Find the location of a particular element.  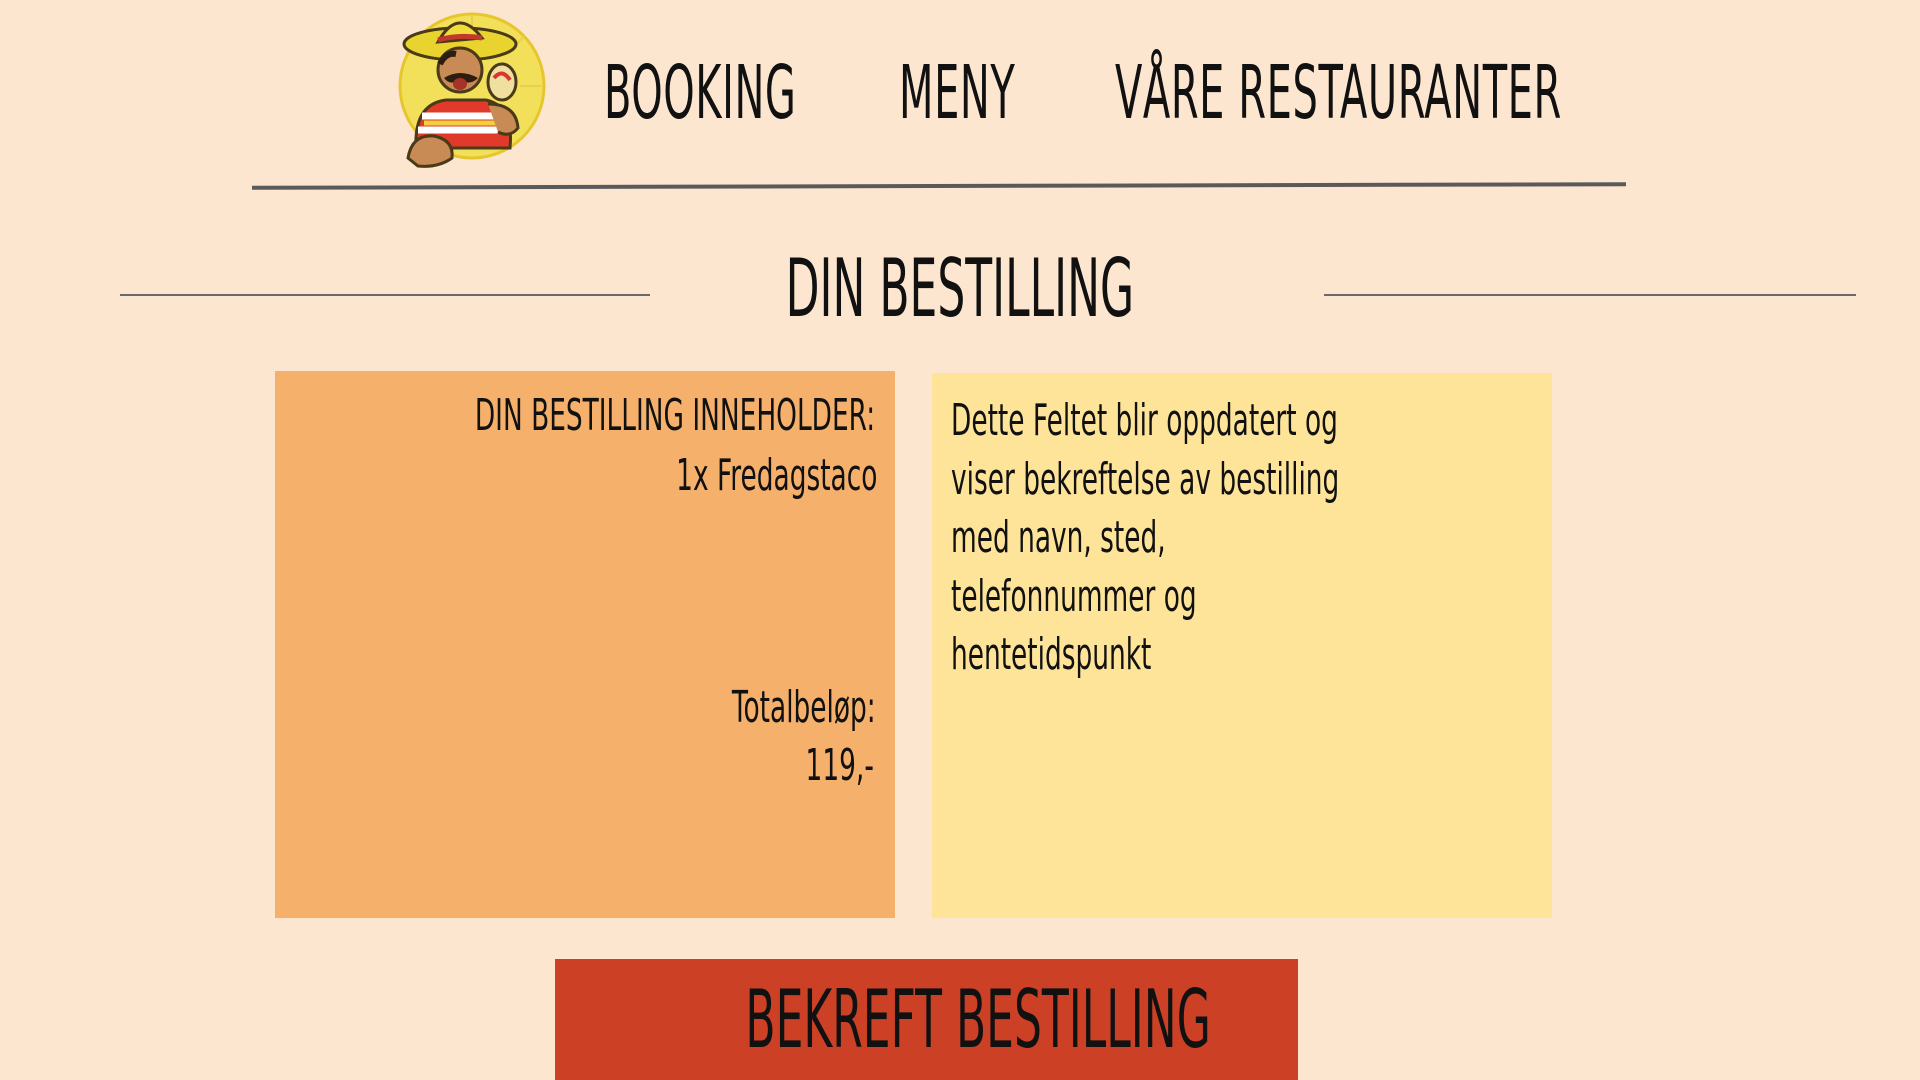

page-title-text: DIN BESTILLING is located at coordinates (960, 288).